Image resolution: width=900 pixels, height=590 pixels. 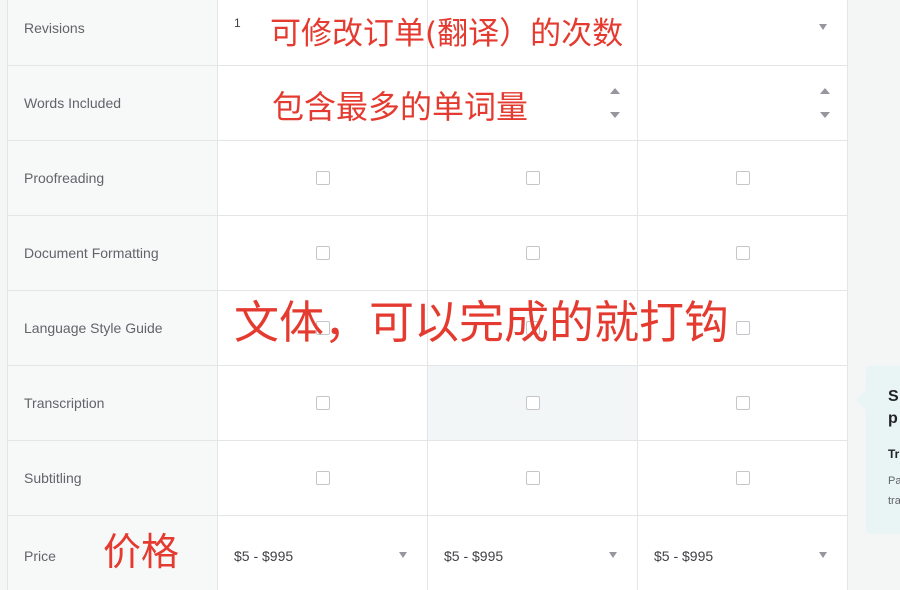 What do you see at coordinates (113, 328) in the screenshot?
I see `row-label-language-style-guide: Language Style Guide` at bounding box center [113, 328].